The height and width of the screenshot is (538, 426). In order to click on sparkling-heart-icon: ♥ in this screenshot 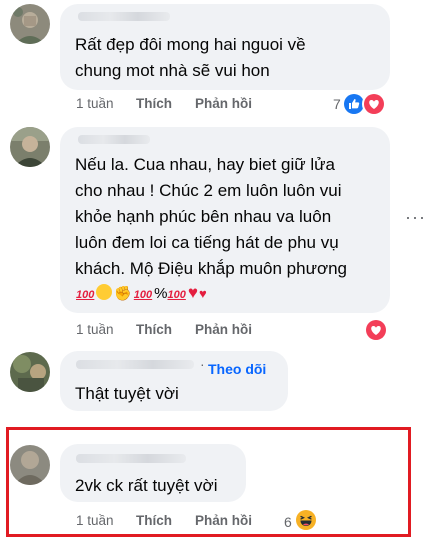, I will do `click(202, 293)`.